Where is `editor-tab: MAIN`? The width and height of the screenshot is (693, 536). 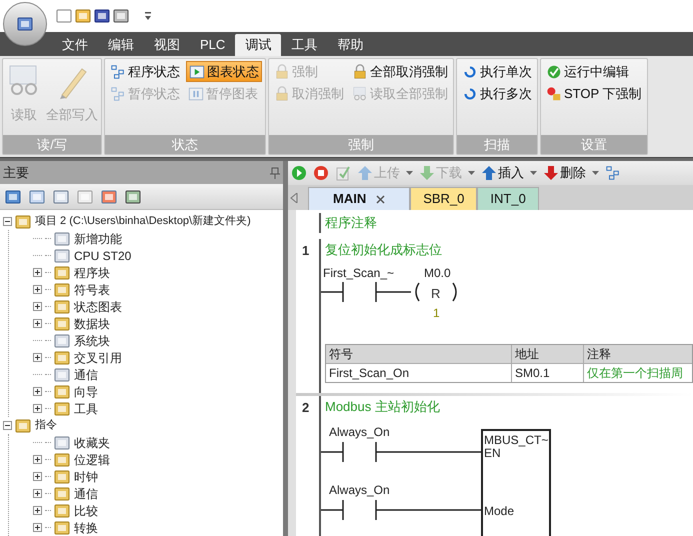 editor-tab: MAIN is located at coordinates (359, 198).